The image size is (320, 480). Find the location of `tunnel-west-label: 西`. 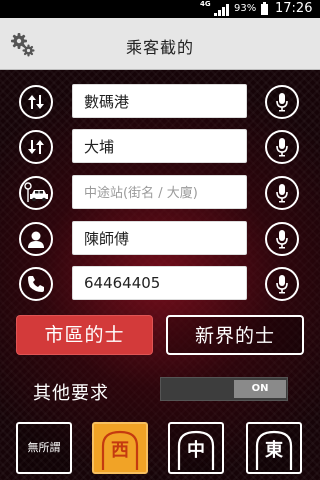

tunnel-west-label: 西 is located at coordinates (120, 450).